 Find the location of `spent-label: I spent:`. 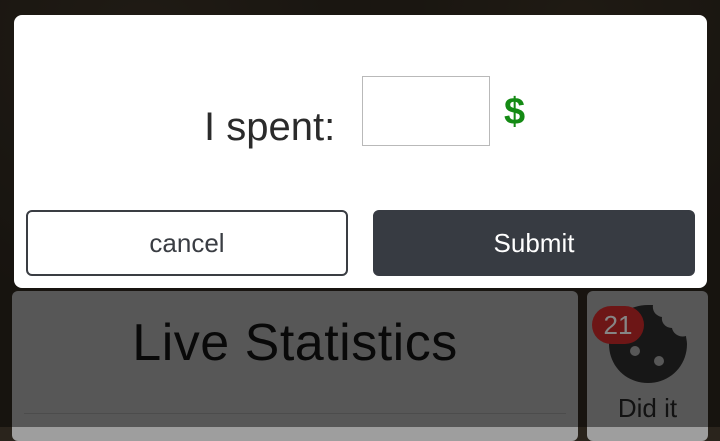

spent-label: I spent: is located at coordinates (270, 127).